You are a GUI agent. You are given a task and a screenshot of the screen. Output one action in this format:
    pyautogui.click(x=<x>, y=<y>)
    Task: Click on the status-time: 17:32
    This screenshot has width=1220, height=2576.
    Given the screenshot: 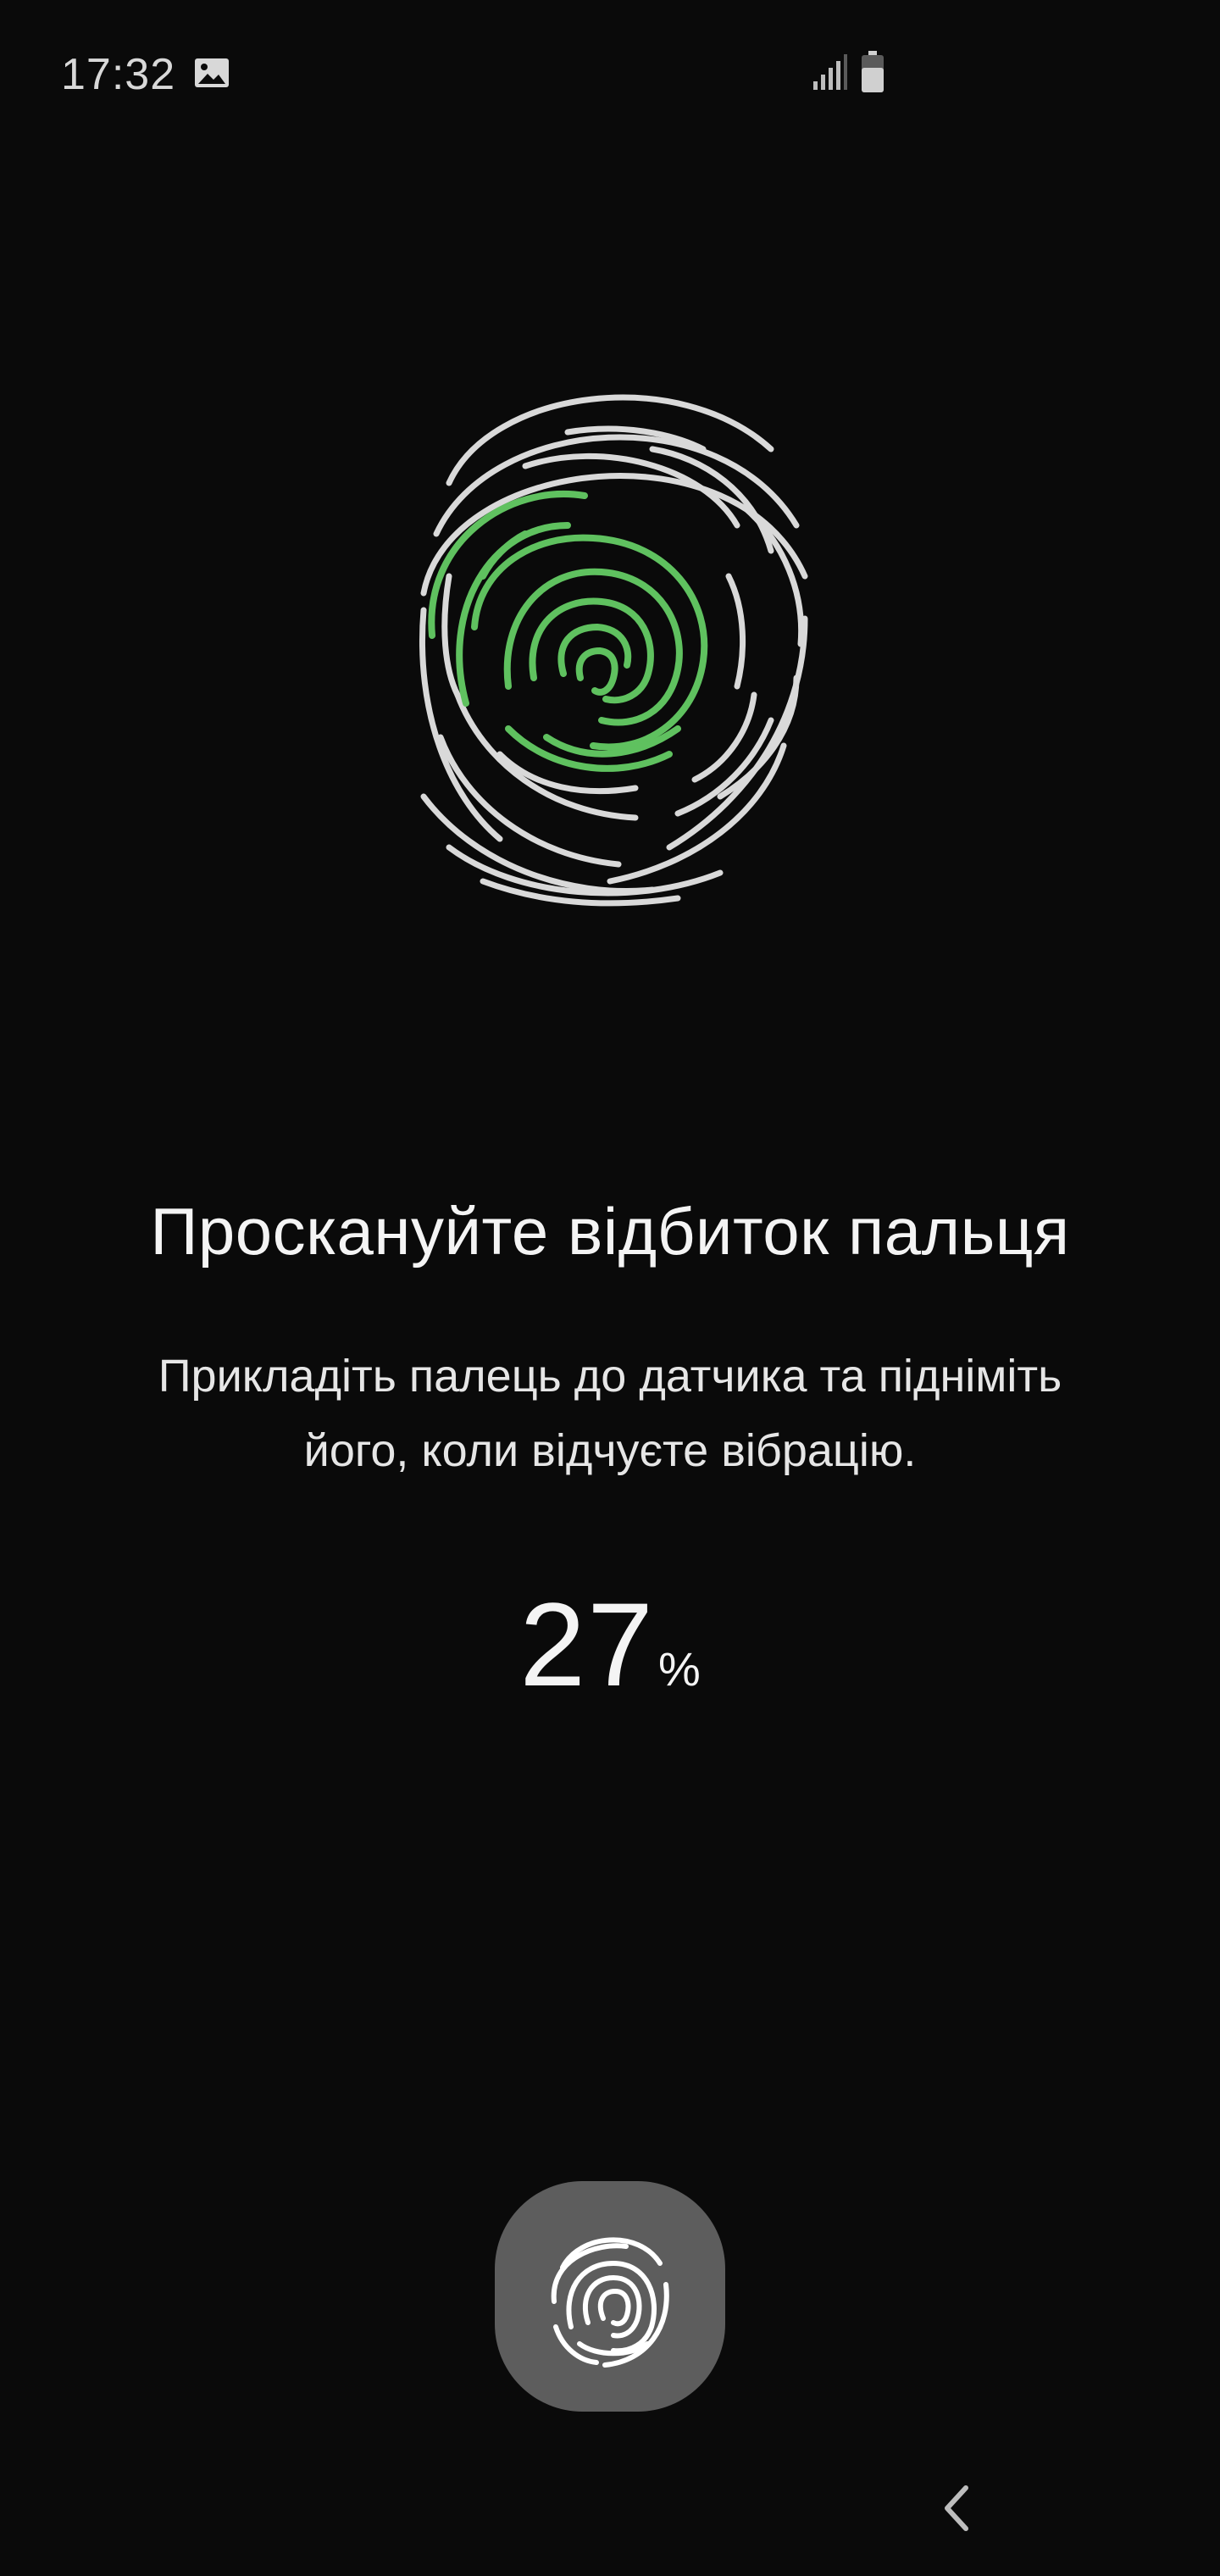 What is the action you would take?
    pyautogui.click(x=118, y=74)
    